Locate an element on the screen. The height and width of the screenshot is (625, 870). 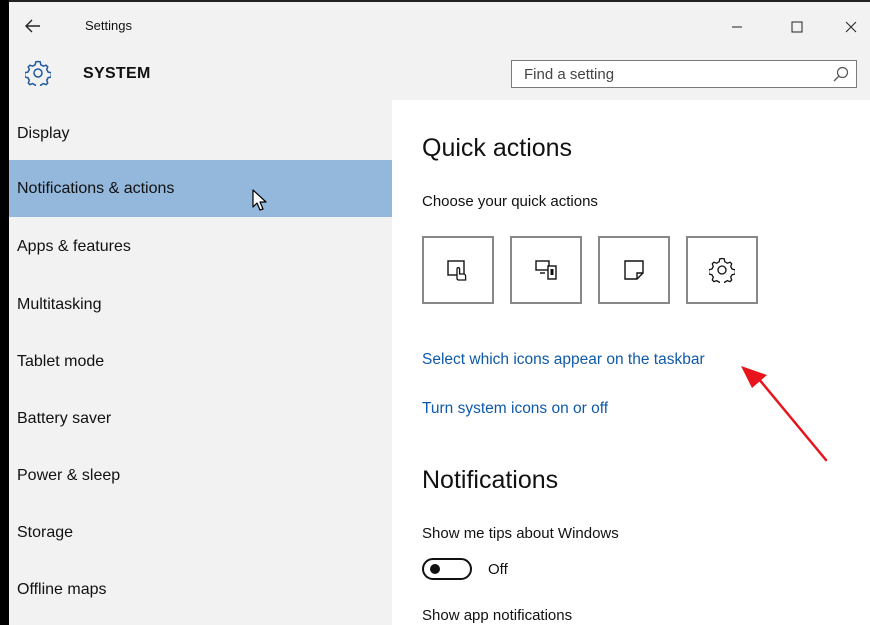
gear-icon is located at coordinates (38, 73).